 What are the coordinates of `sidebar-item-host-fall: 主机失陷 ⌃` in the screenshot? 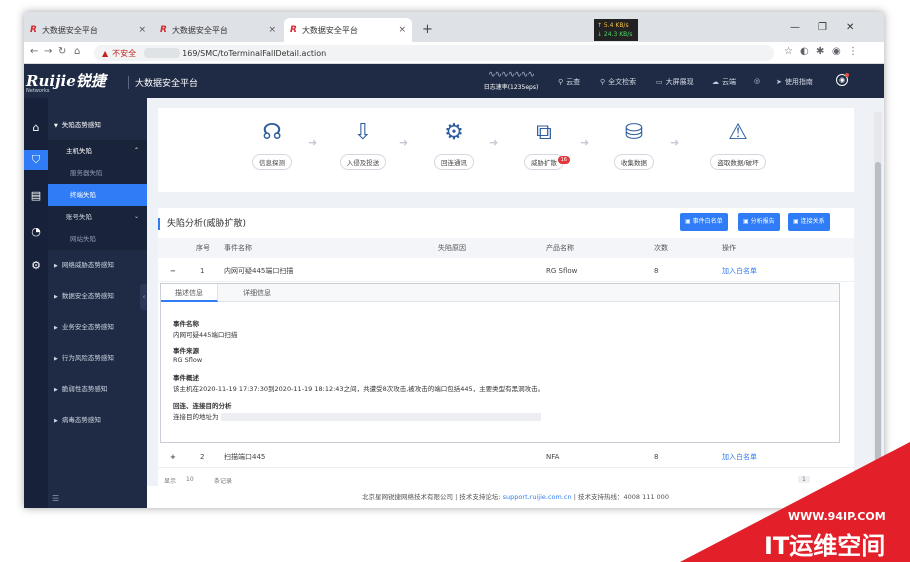 It's located at (97, 151).